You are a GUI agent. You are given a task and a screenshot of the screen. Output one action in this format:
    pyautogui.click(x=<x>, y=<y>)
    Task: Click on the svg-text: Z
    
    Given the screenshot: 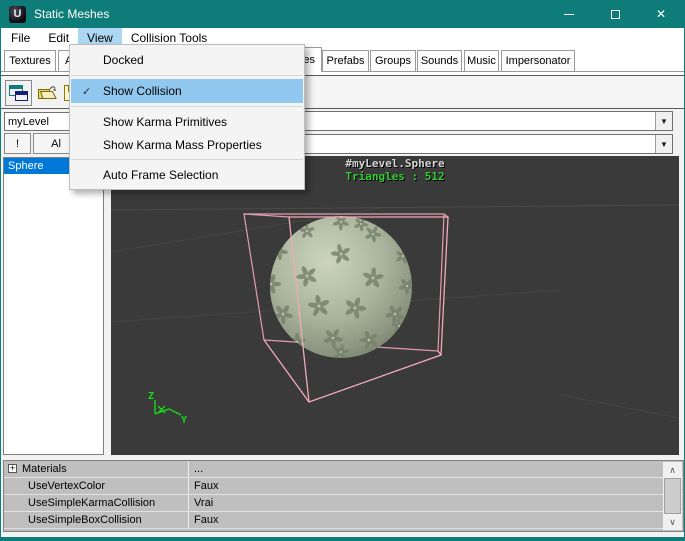 What is the action you would take?
    pyautogui.click(x=151, y=396)
    